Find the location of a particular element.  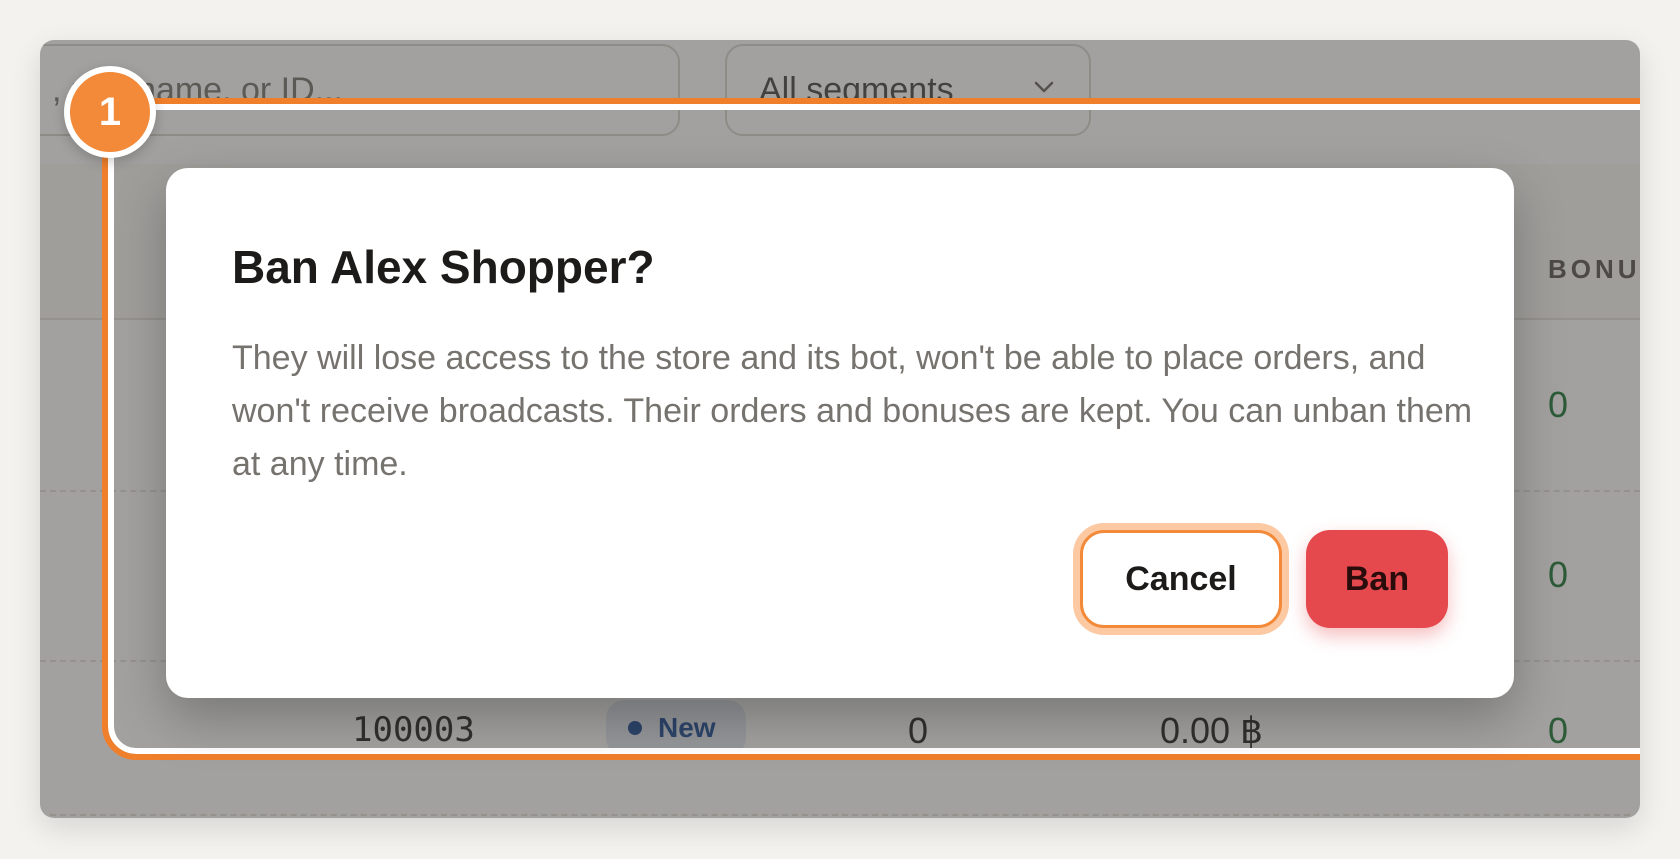

ban-button: Ban is located at coordinates (1377, 579).